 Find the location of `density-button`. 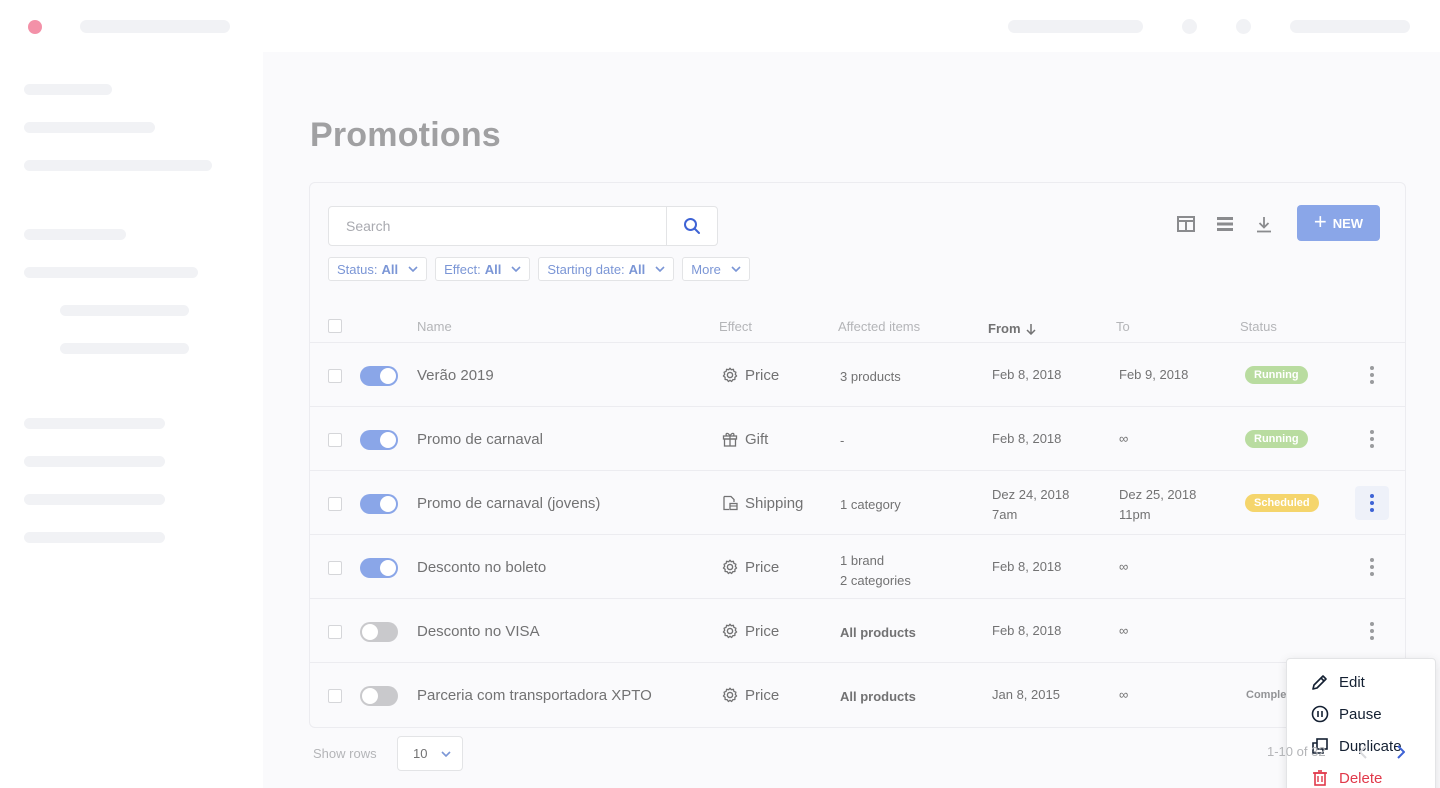

density-button is located at coordinates (1225, 224).